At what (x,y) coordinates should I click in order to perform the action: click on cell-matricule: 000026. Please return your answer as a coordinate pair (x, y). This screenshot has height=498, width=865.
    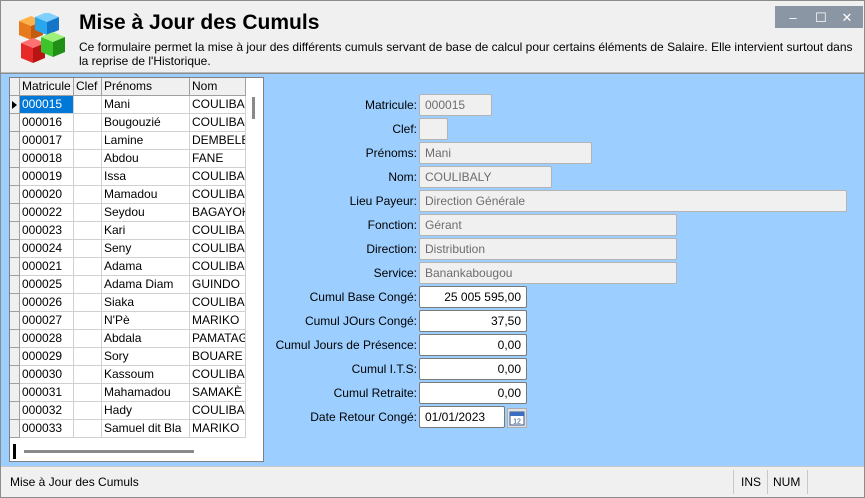
    Looking at the image, I should click on (47, 303).